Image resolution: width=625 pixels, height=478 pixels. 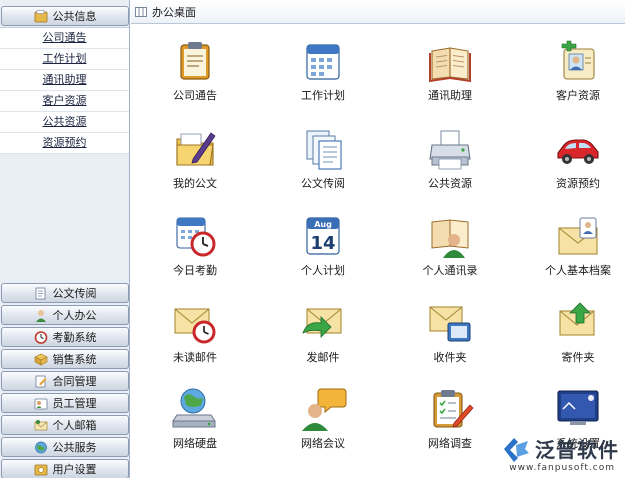 What do you see at coordinates (74, 16) in the screenshot?
I see `sidebar-group-label: 公共信息` at bounding box center [74, 16].